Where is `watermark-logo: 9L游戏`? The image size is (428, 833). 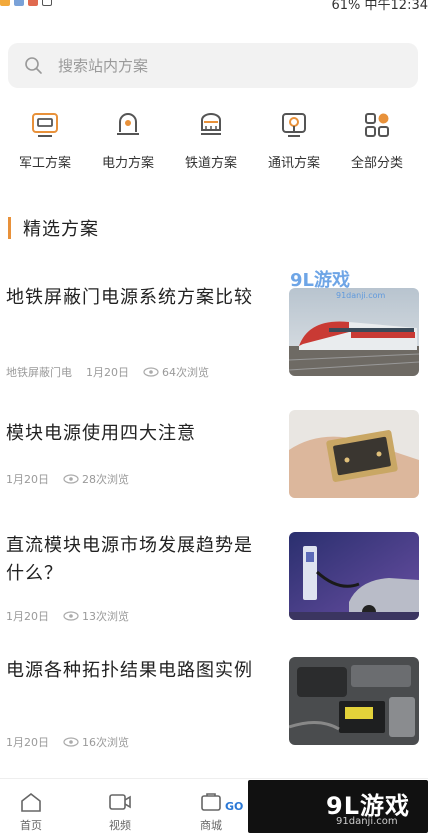 watermark-logo: 9L游戏 is located at coordinates (320, 280).